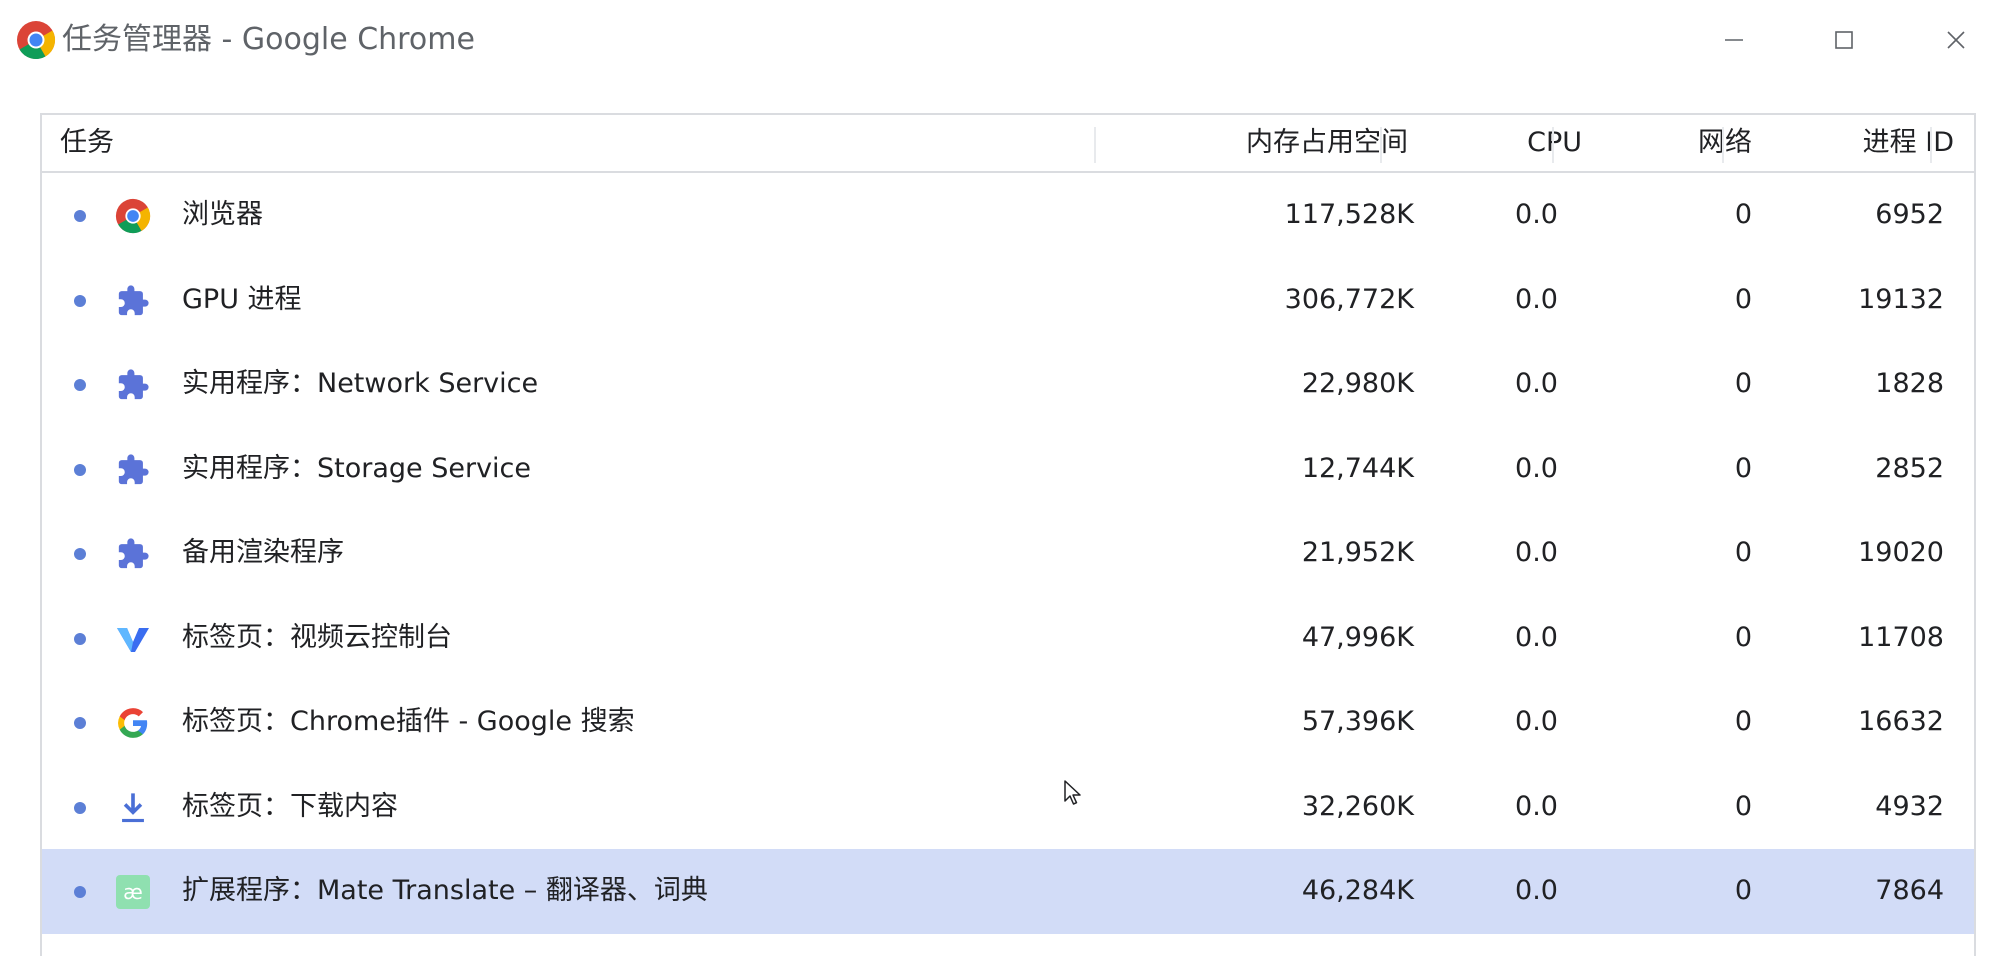  What do you see at coordinates (357, 468) in the screenshot?
I see `task-name: 实用程序：Storage Service` at bounding box center [357, 468].